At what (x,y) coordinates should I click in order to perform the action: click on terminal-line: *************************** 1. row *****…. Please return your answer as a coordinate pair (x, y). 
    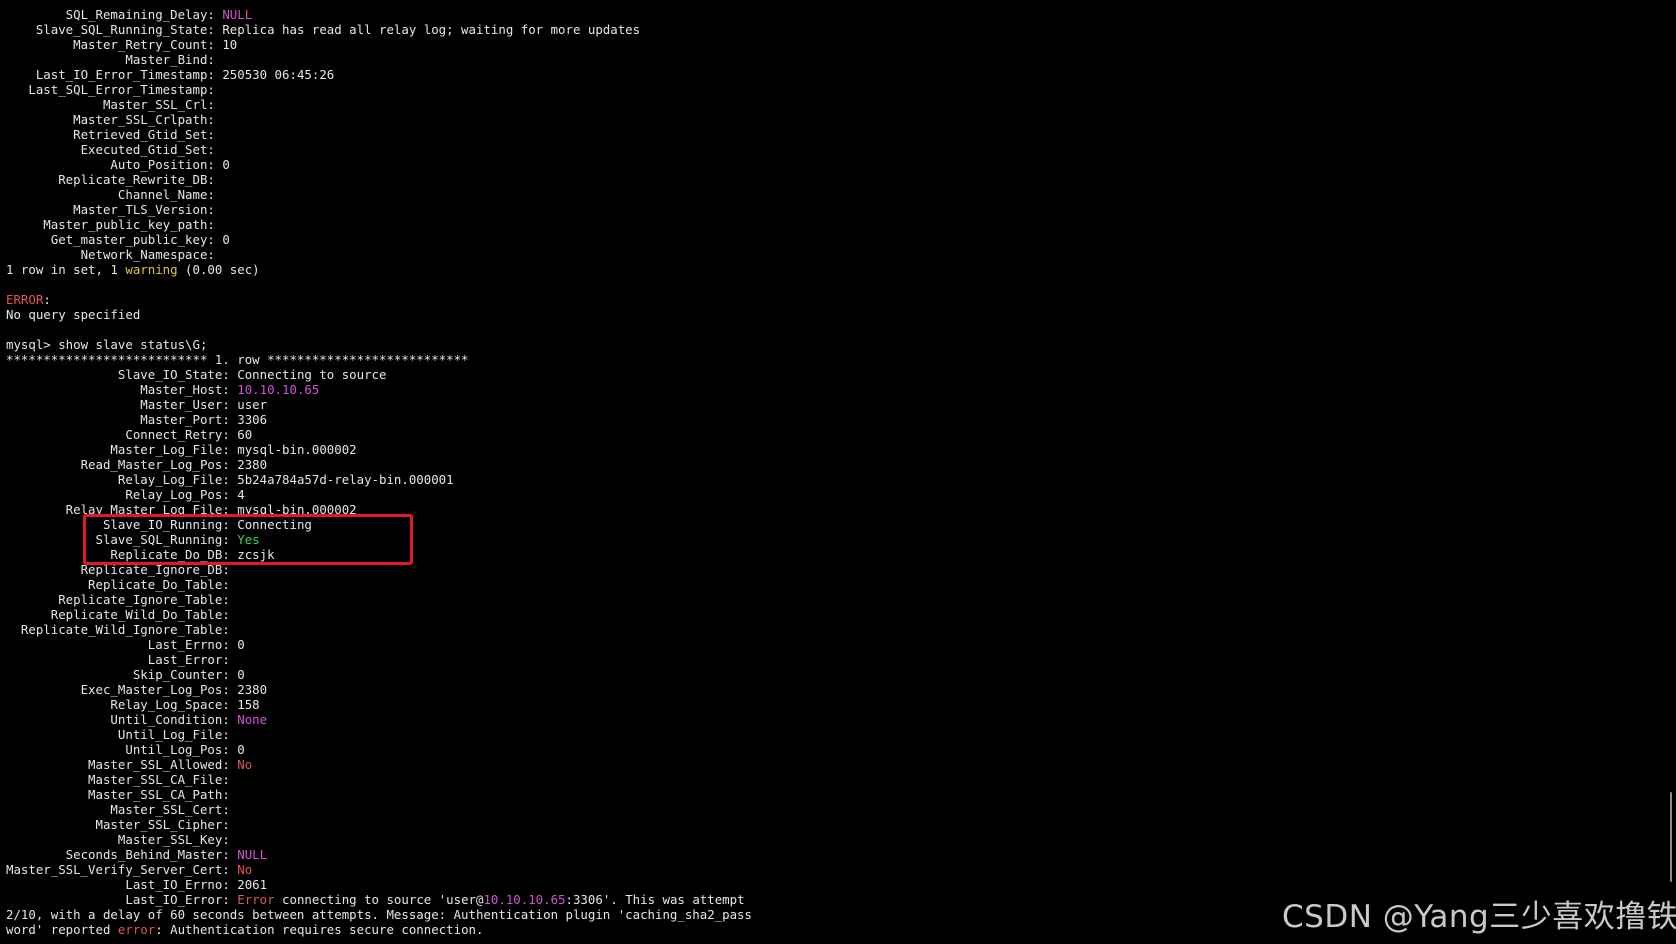
    Looking at the image, I should click on (379, 359).